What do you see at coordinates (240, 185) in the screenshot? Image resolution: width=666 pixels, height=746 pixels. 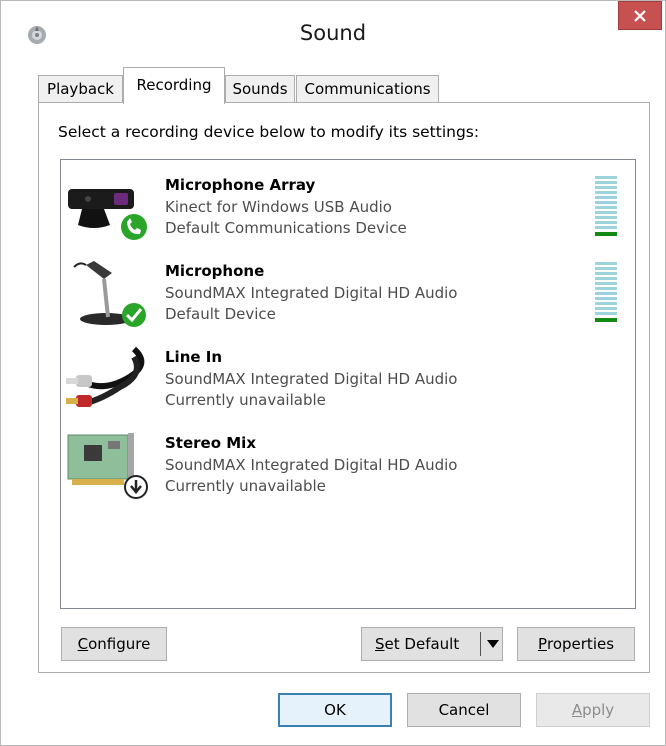 I see `device-name: Microphone Array` at bounding box center [240, 185].